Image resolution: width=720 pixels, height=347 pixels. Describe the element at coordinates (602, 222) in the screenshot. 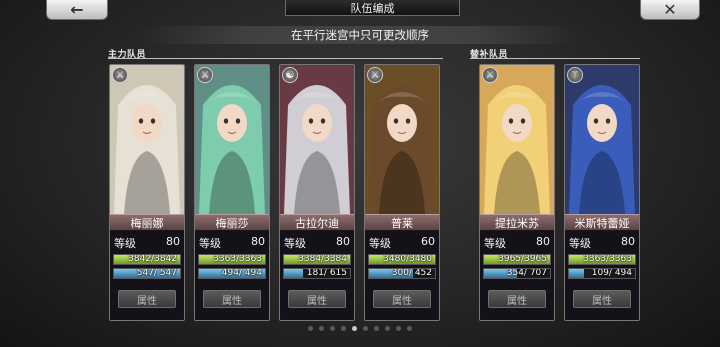

I see `character-name: 米斯特蕾娅` at that location.